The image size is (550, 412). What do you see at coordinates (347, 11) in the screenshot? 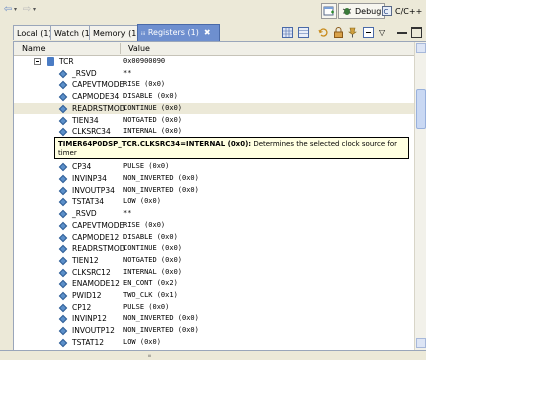
I see `debug-bug-icon` at bounding box center [347, 11].